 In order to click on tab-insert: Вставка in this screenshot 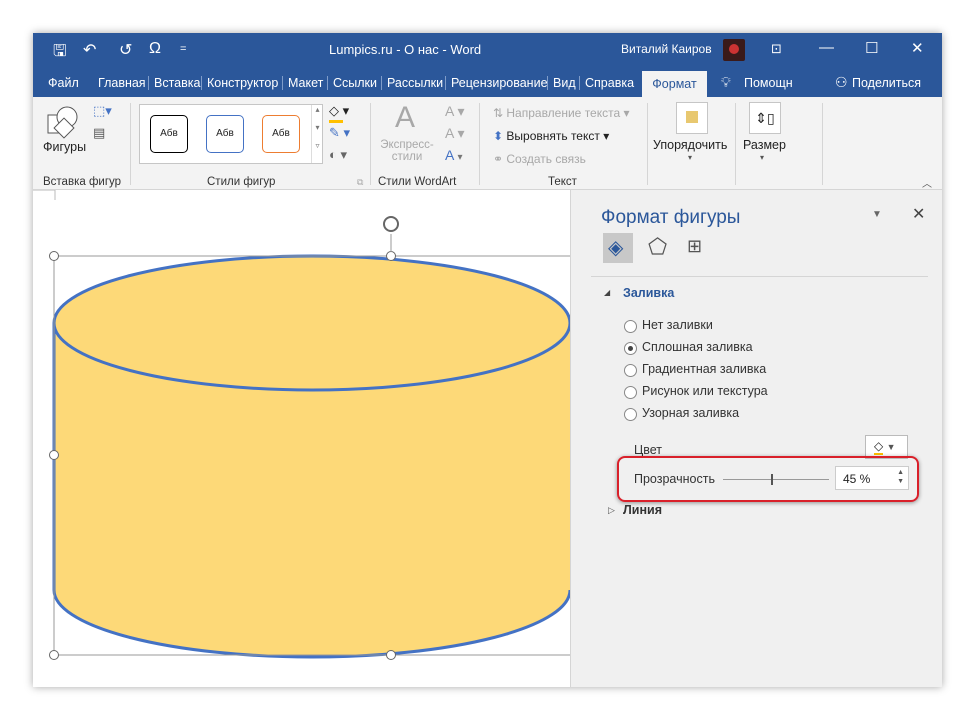, I will do `click(174, 83)`.